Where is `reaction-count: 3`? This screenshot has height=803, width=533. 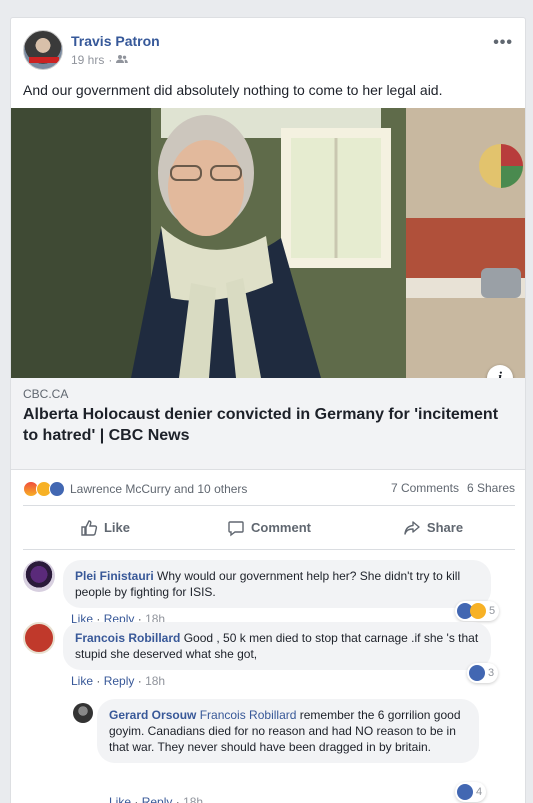
reaction-count: 3 is located at coordinates (491, 673).